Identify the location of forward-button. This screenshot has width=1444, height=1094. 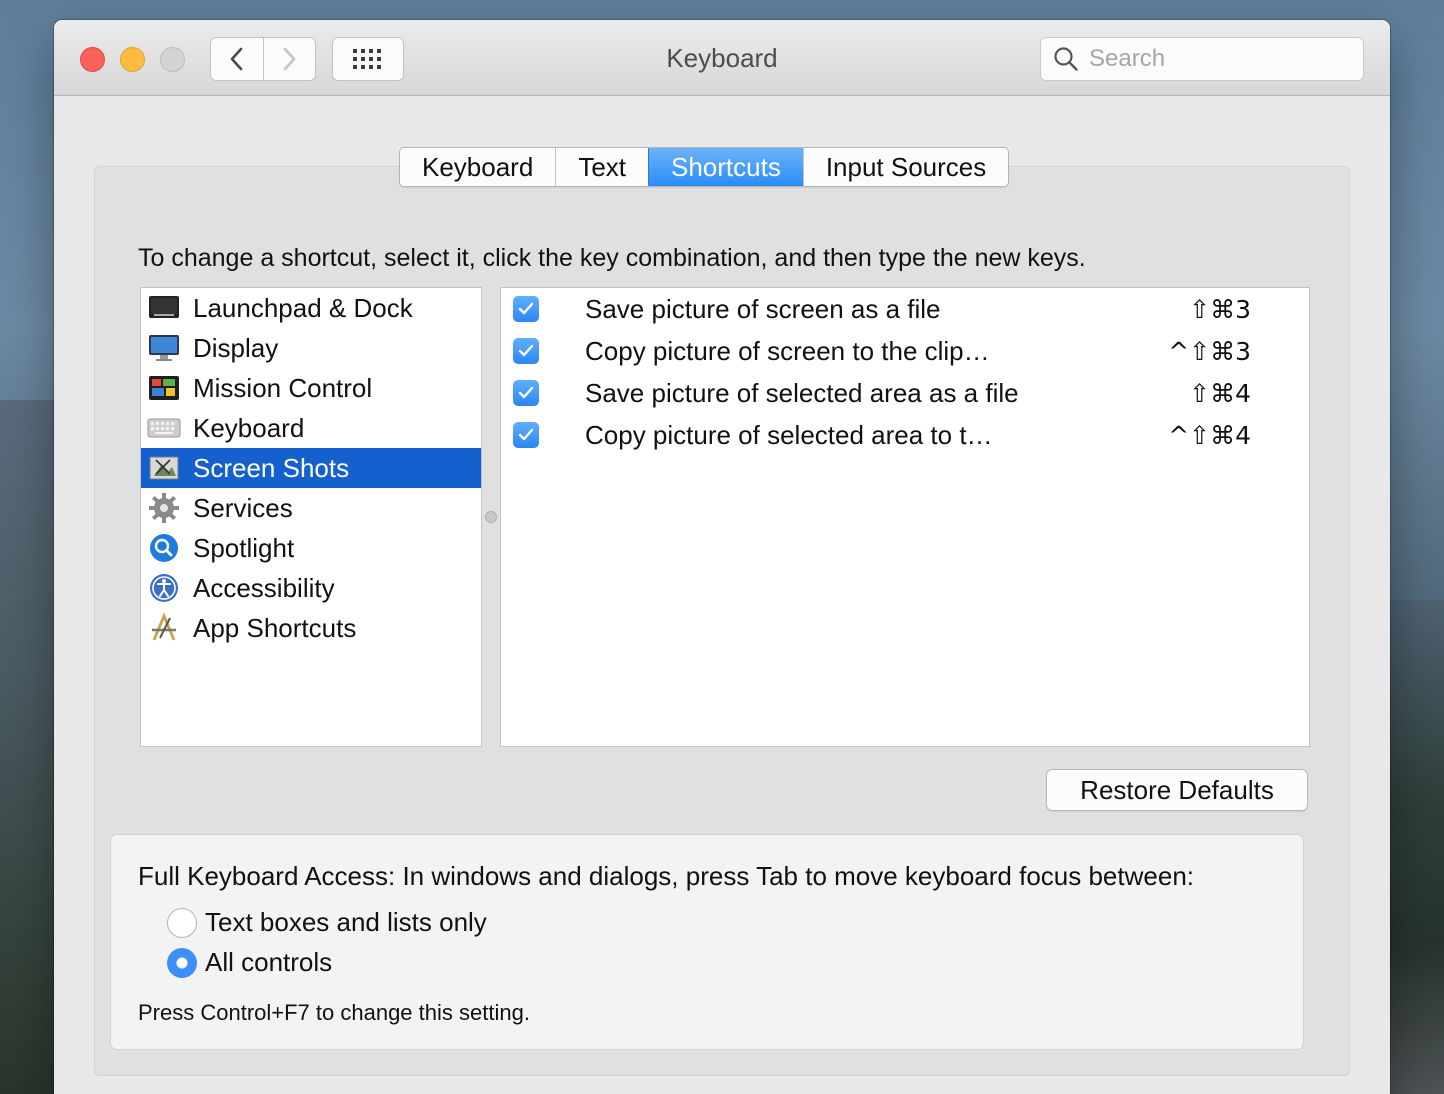
(289, 59).